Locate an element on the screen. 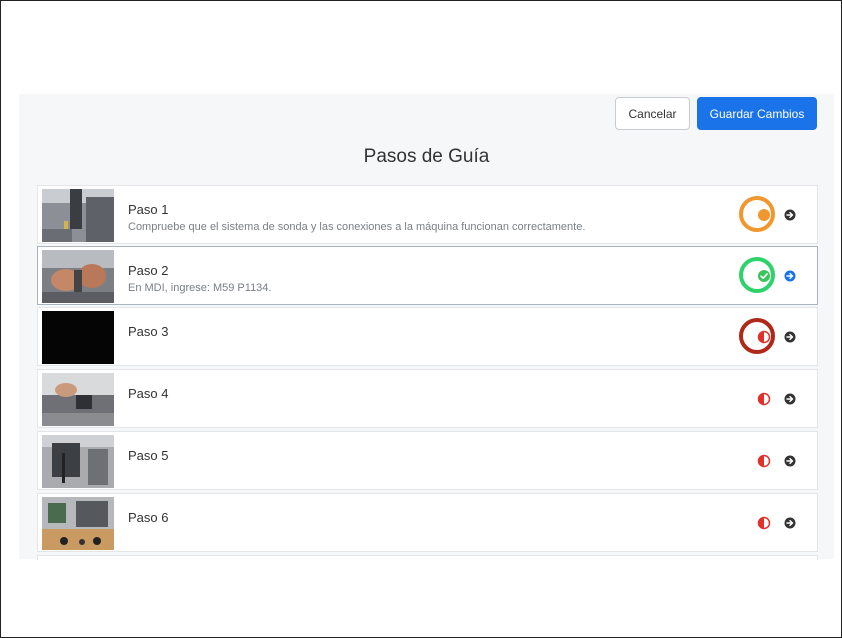 Image resolution: width=842 pixels, height=638 pixels. step-row-partial is located at coordinates (427, 557).